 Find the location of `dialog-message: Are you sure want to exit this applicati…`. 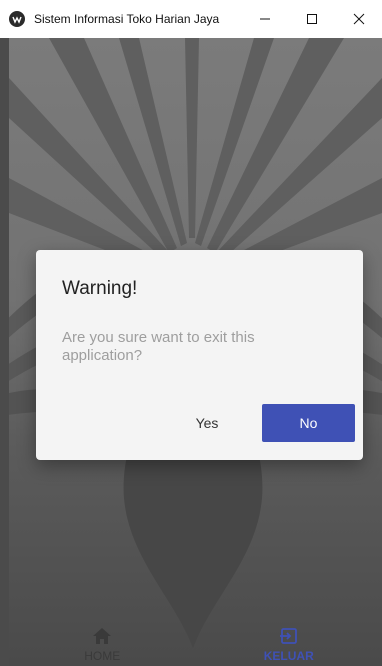

dialog-message: Are you sure want to exit this applicati… is located at coordinates (158, 346).